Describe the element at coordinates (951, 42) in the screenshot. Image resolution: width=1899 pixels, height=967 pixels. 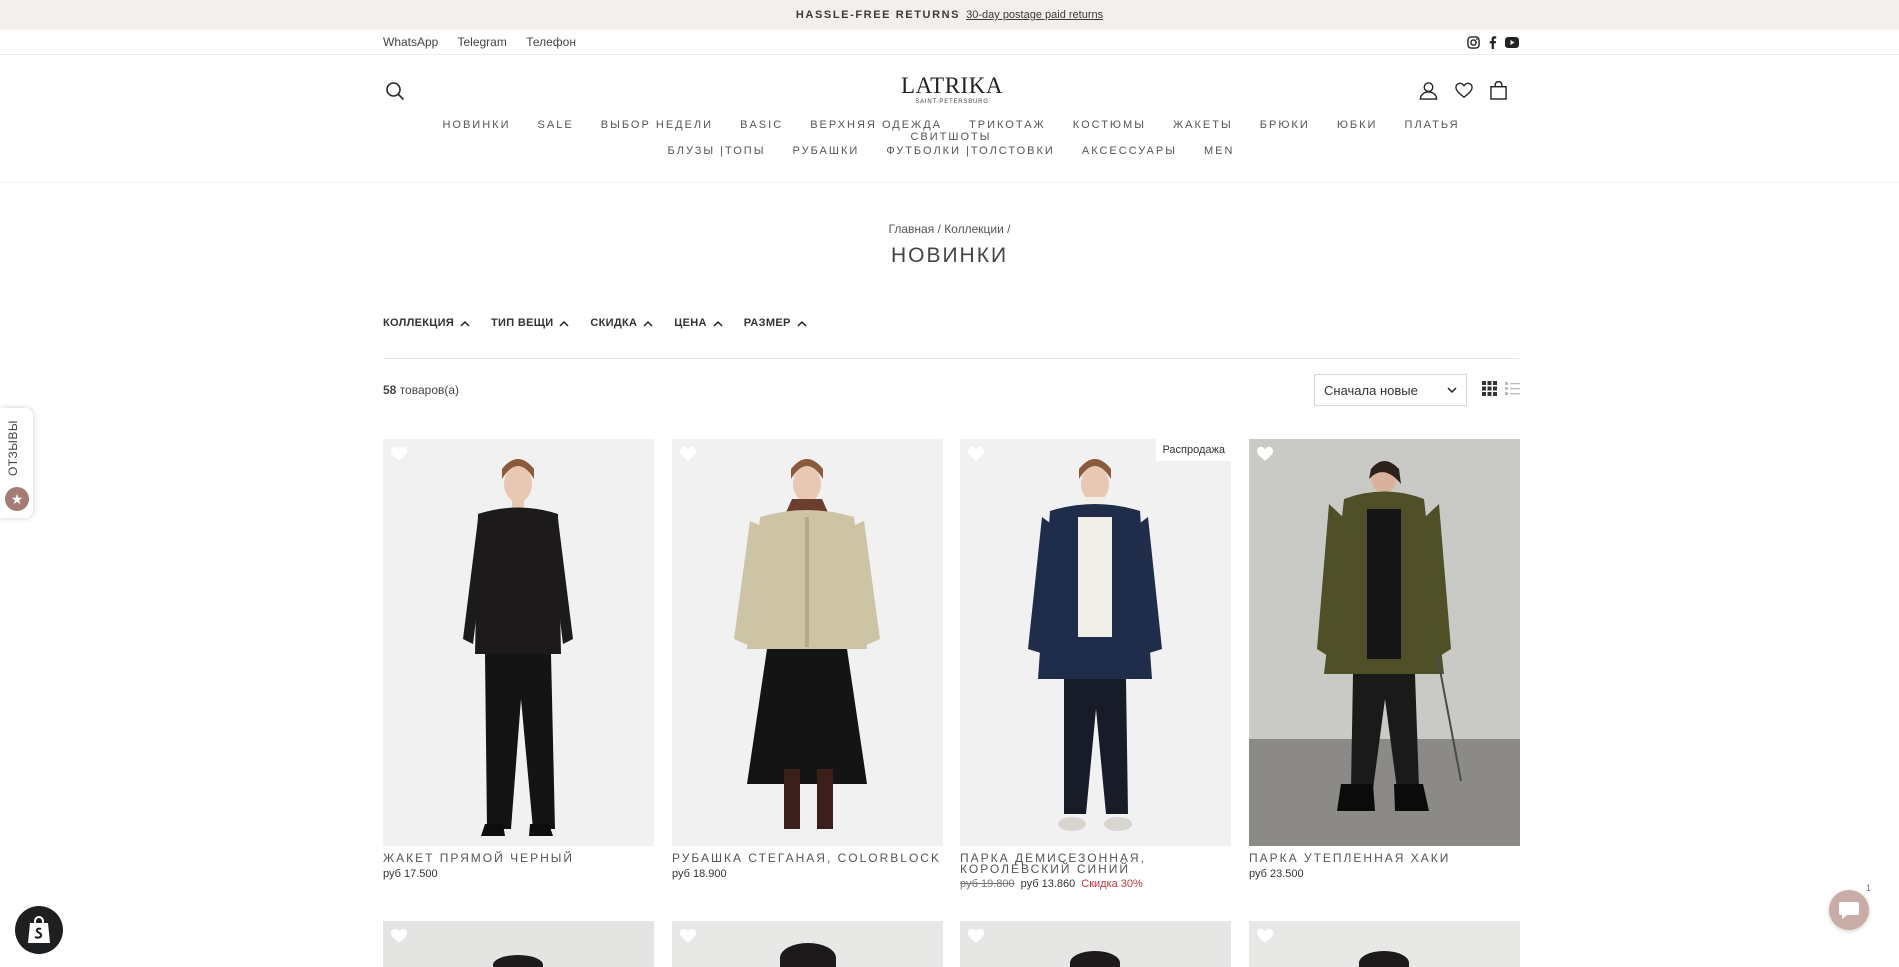
I see `utility-bar: WhatsApp Telegram Телефон` at that location.